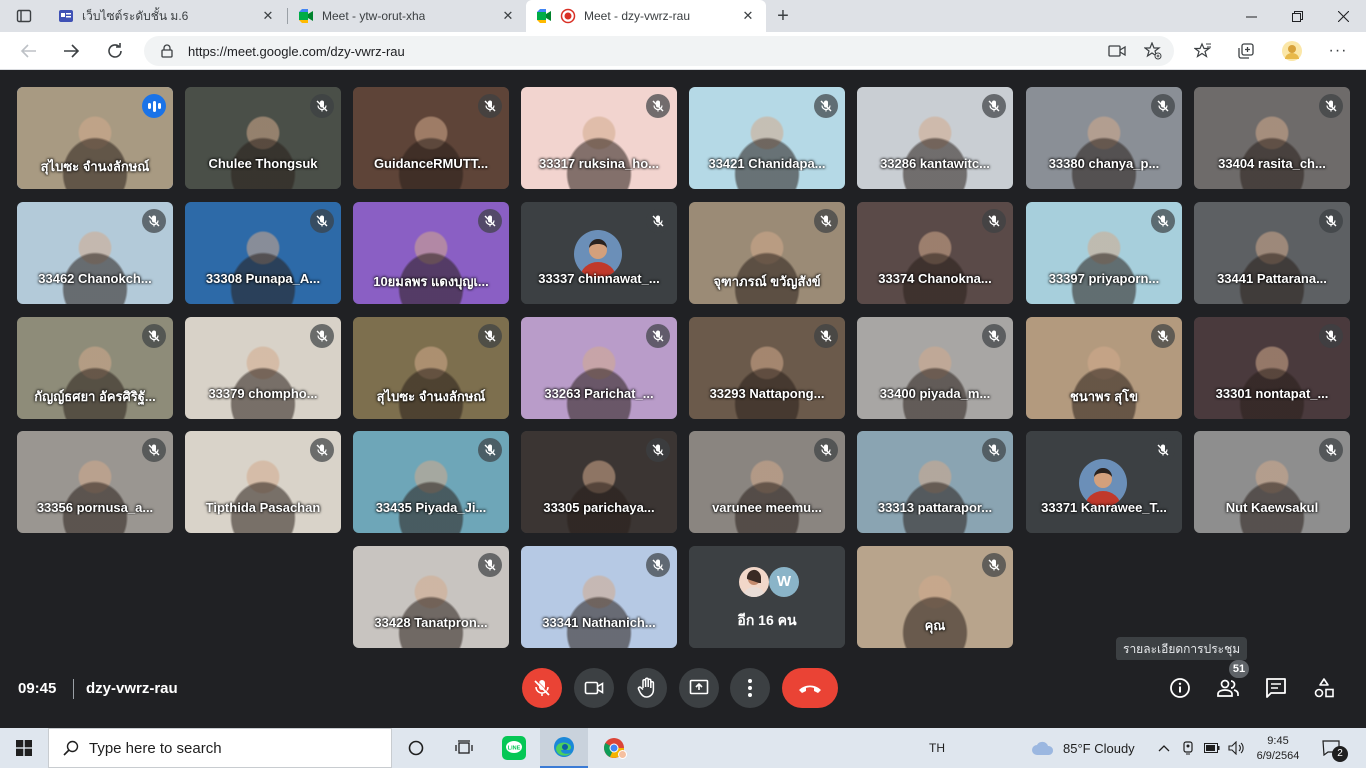 The width and height of the screenshot is (1366, 768). I want to click on more-vert-icon, so click(750, 688).